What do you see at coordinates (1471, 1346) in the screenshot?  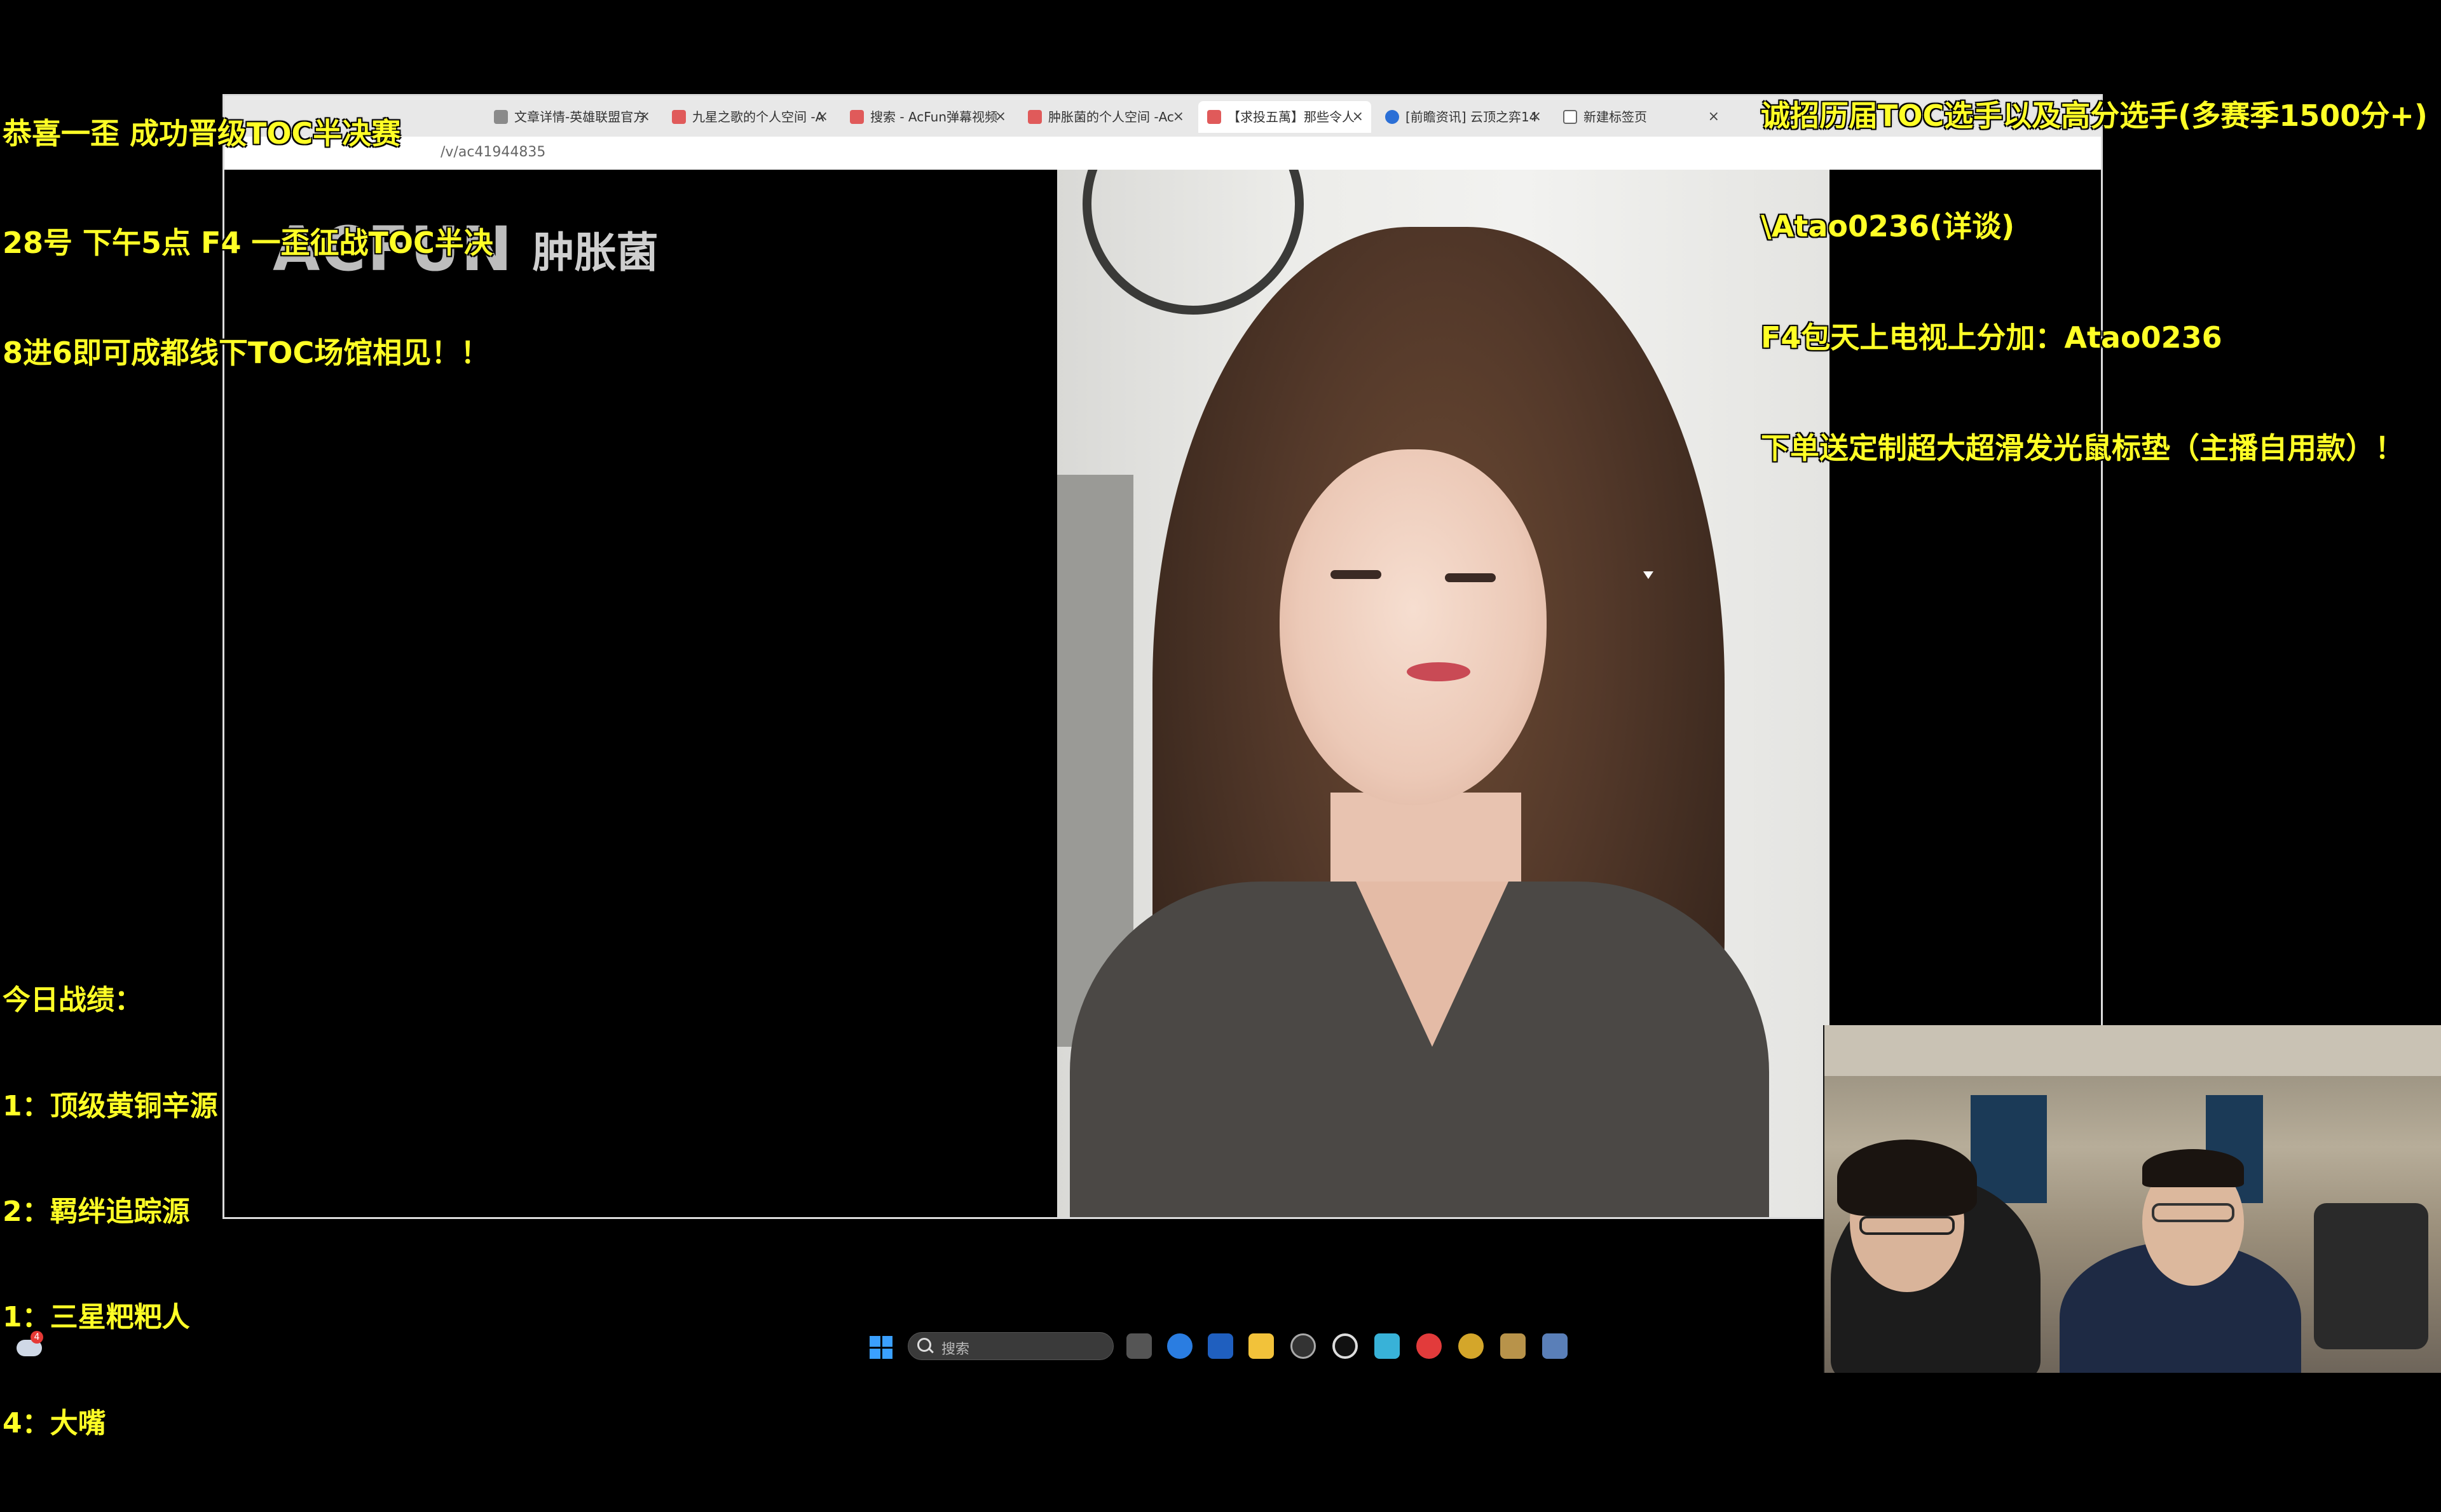 I see `lol-client-icon` at bounding box center [1471, 1346].